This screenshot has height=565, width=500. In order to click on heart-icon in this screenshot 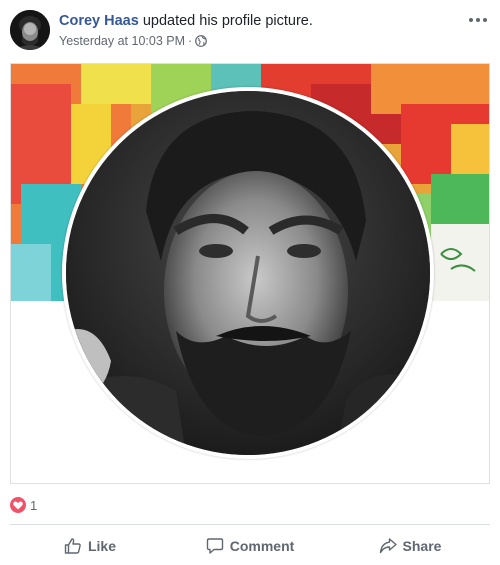, I will do `click(18, 505)`.